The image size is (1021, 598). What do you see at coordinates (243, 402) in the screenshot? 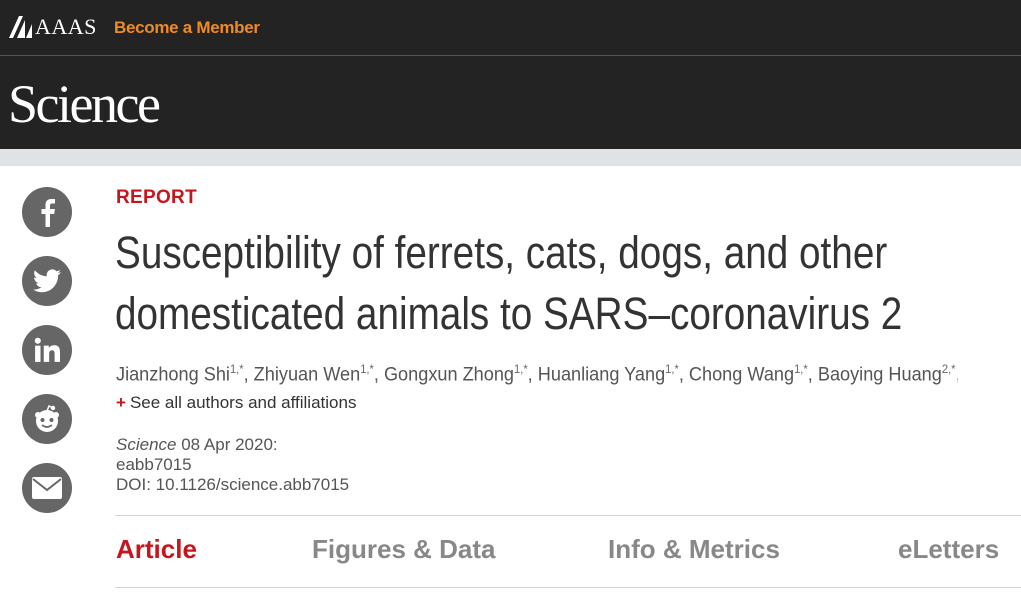
I see `see-all-authors-label: See all authors and affiliations` at bounding box center [243, 402].